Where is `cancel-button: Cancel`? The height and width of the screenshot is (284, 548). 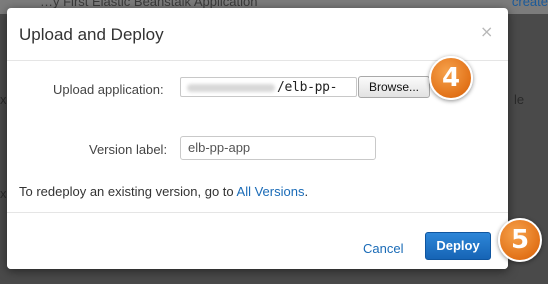
cancel-button: Cancel is located at coordinates (383, 248).